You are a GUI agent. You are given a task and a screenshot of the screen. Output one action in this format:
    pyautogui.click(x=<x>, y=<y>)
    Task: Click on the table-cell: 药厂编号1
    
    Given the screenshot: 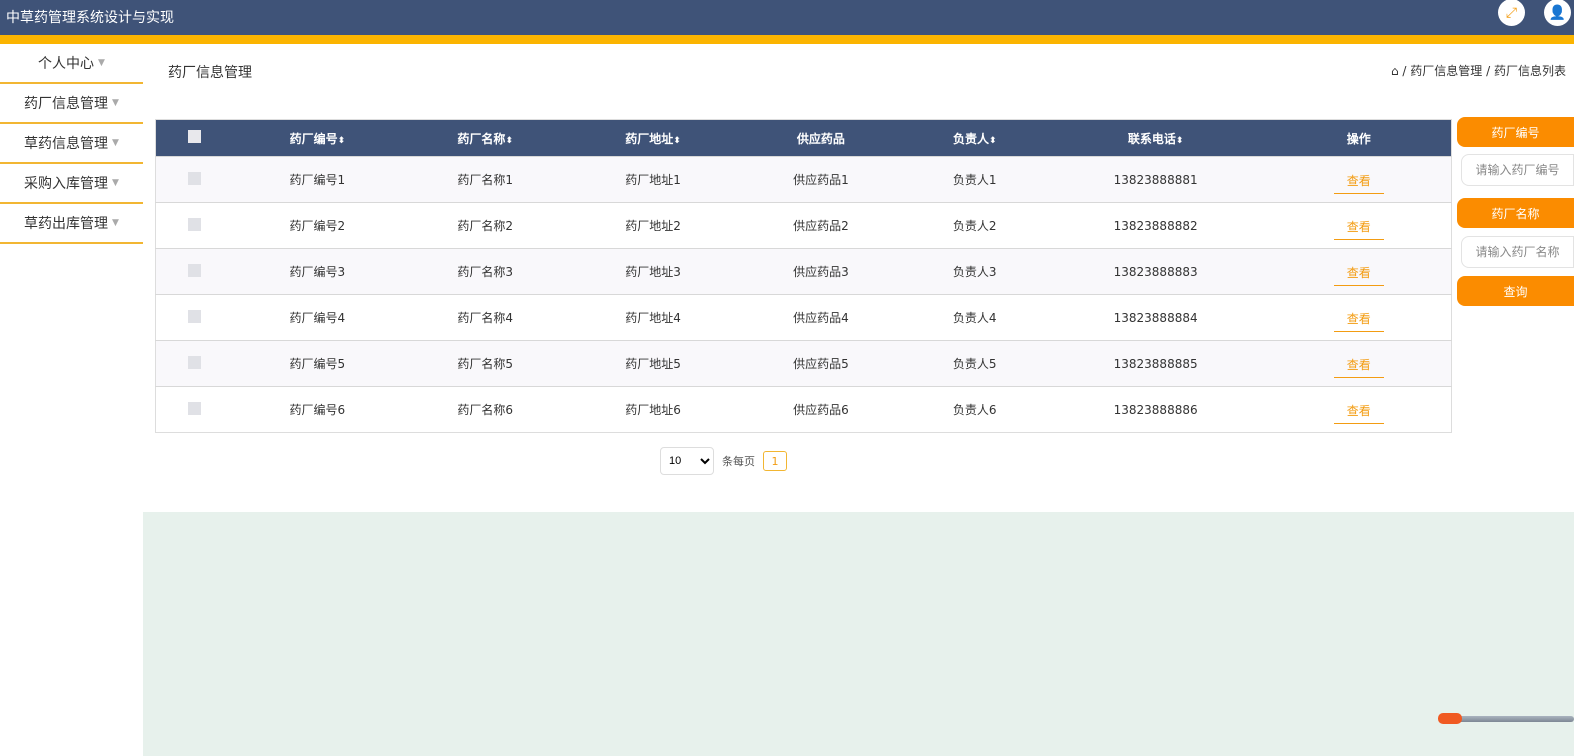 What is the action you would take?
    pyautogui.click(x=317, y=179)
    